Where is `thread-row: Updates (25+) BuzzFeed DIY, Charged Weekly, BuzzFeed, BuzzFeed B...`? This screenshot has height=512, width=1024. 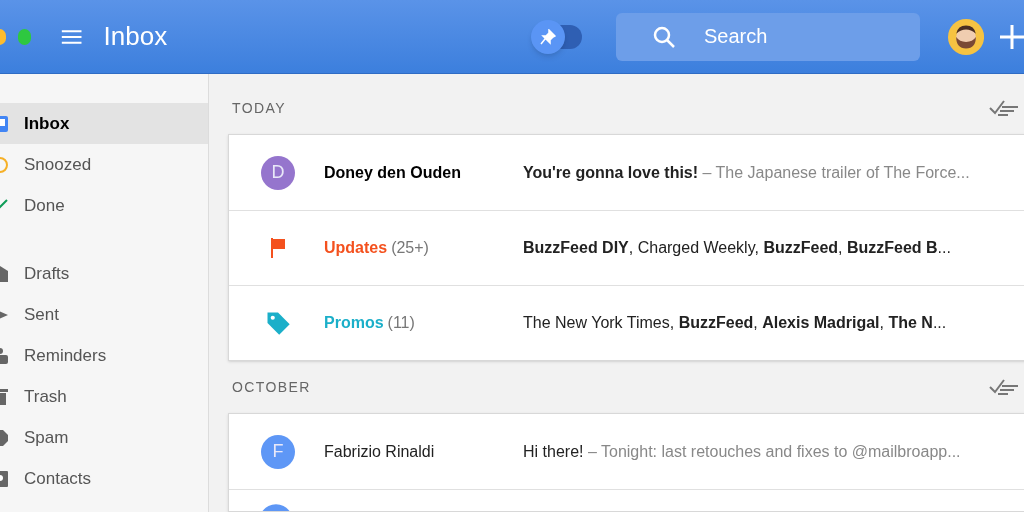
thread-row: Updates (25+) BuzzFeed DIY, Charged Weekly, BuzzFeed, BuzzFeed B... is located at coordinates (626, 247).